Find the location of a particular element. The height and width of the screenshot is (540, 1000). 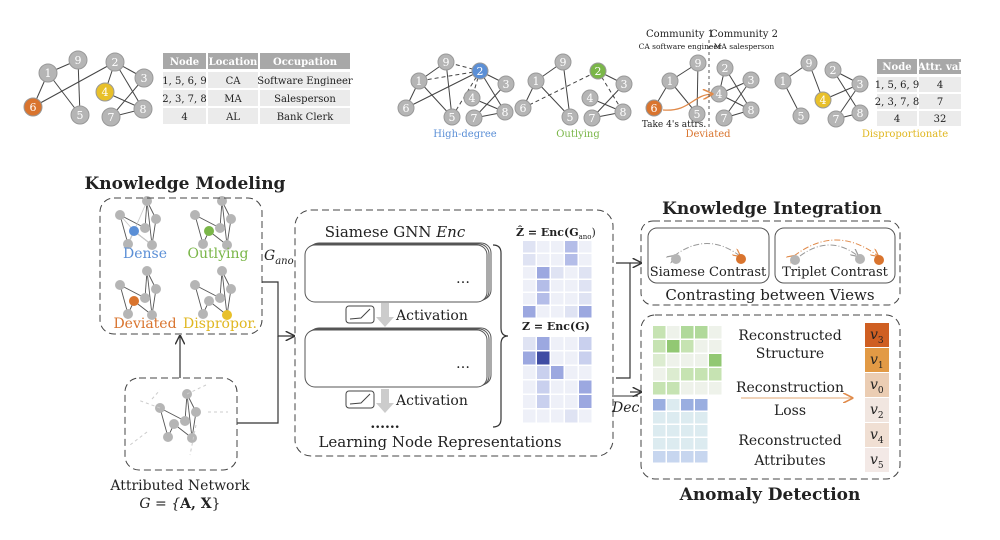

feature-edge is located at coordinates (138, 438).